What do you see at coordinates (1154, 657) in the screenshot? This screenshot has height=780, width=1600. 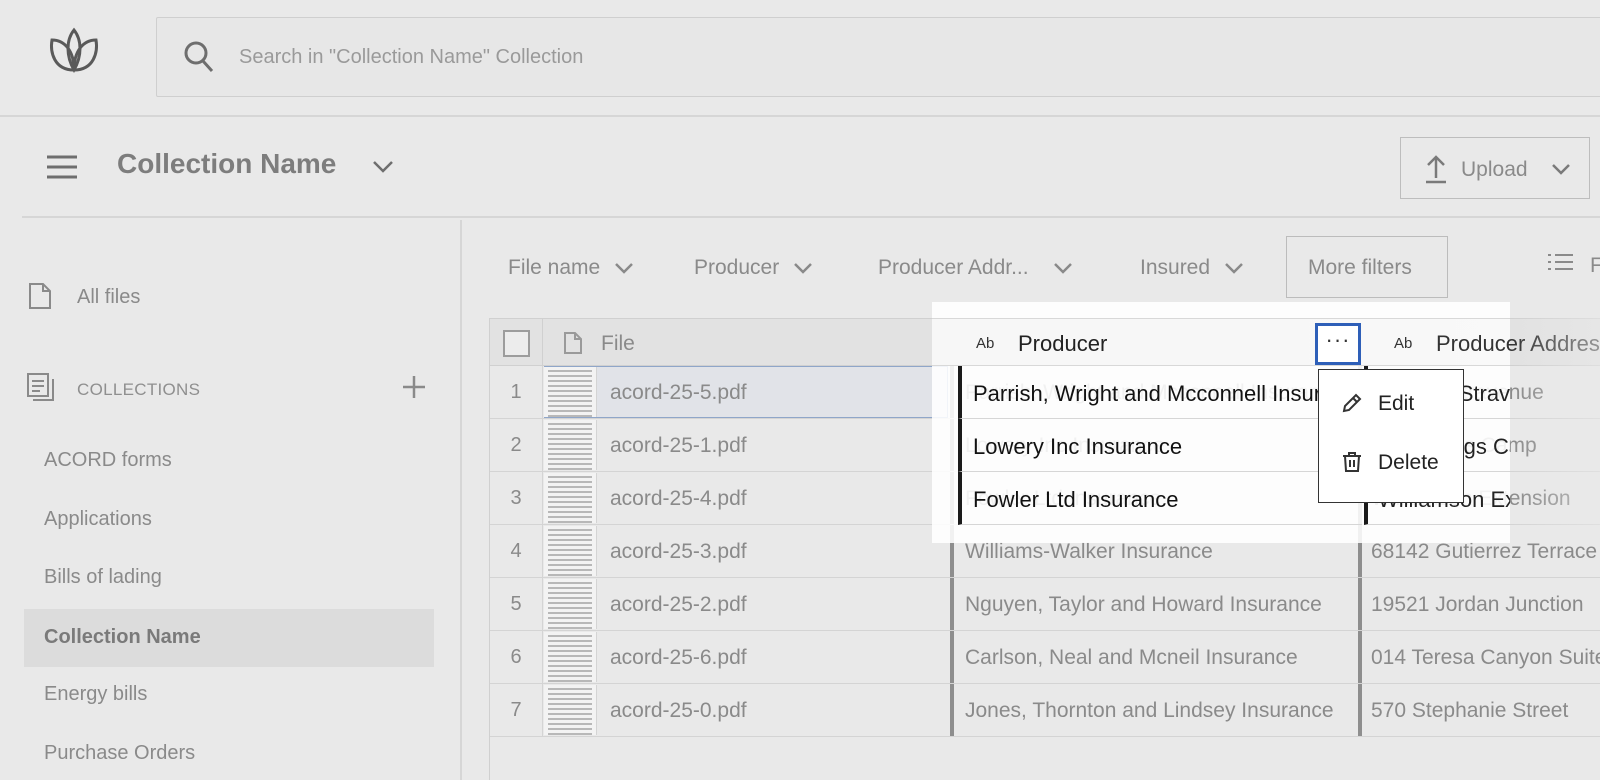 I see `producer-cell: Carlson, Neal and Mcneil Insurance` at bounding box center [1154, 657].